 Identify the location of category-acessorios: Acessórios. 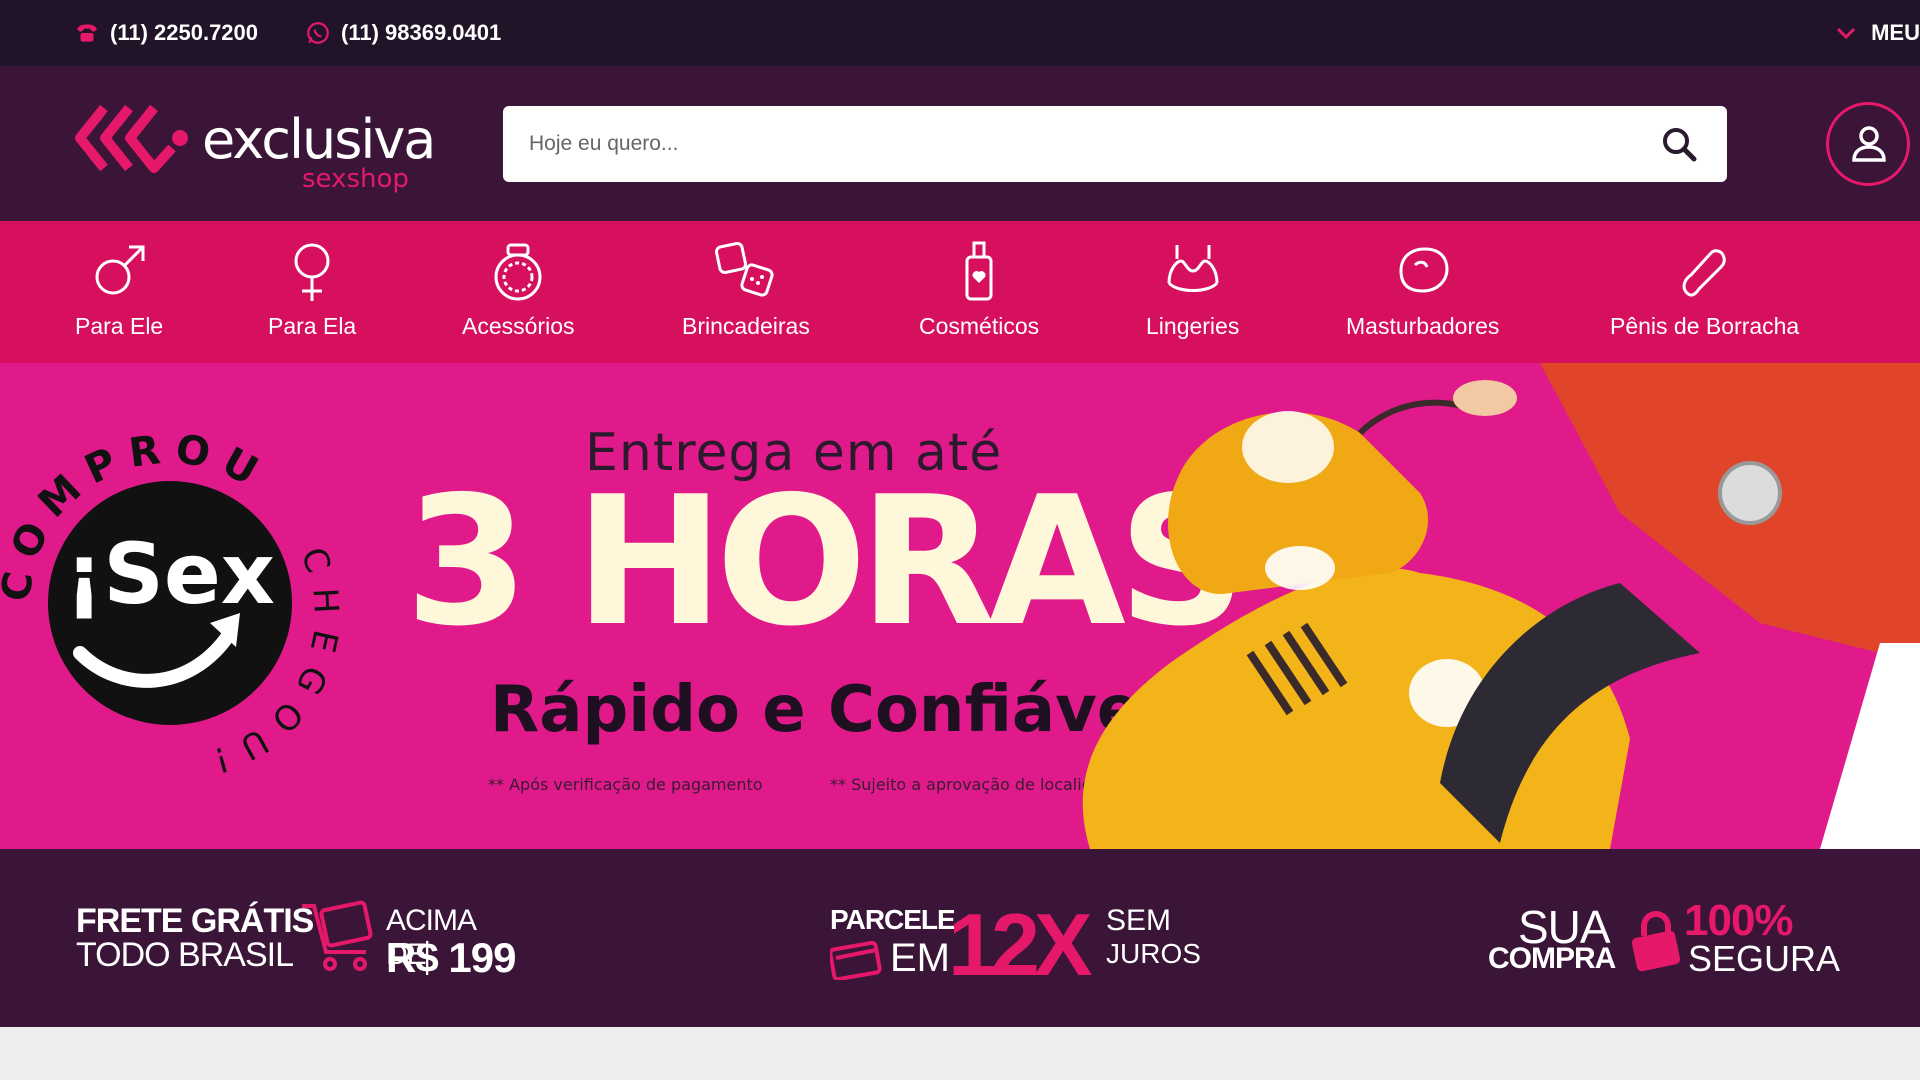
(518, 289).